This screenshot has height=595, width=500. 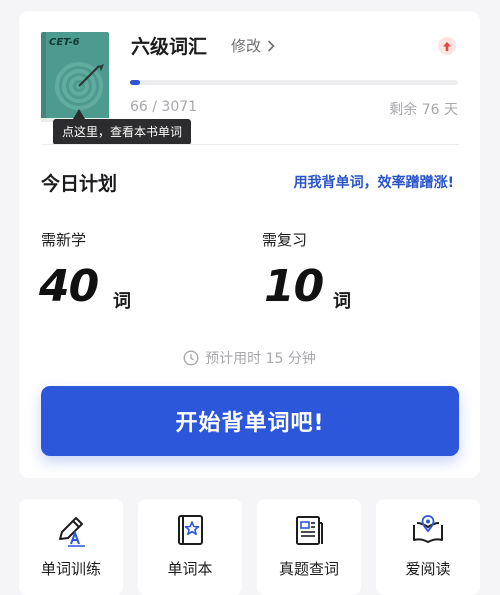 What do you see at coordinates (79, 114) in the screenshot?
I see `tooltip-arrow` at bounding box center [79, 114].